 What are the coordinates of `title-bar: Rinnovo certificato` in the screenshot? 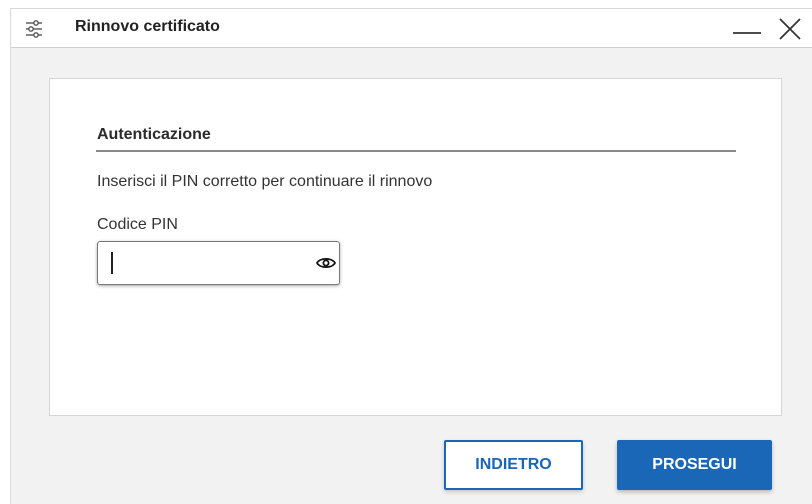 It's located at (411, 28).